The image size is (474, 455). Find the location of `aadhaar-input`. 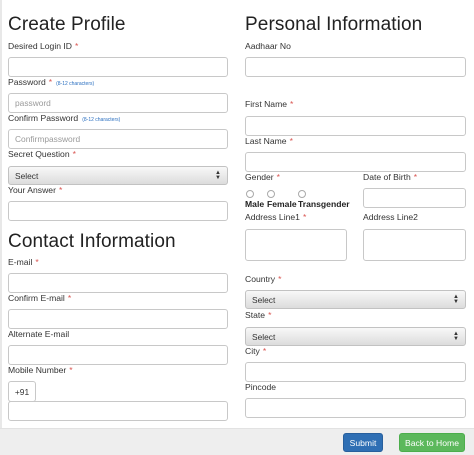

aadhaar-input is located at coordinates (355, 67).